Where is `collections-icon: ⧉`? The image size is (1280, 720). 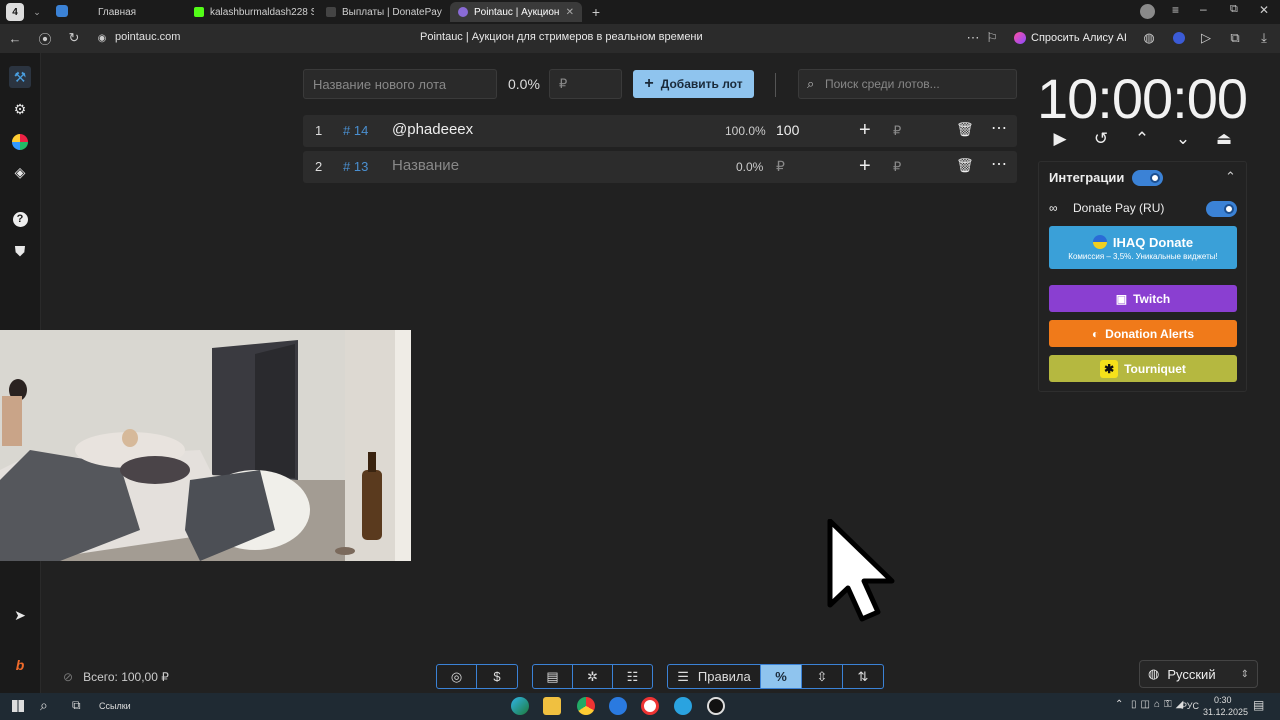
collections-icon: ⧉ is located at coordinates (1235, 38).